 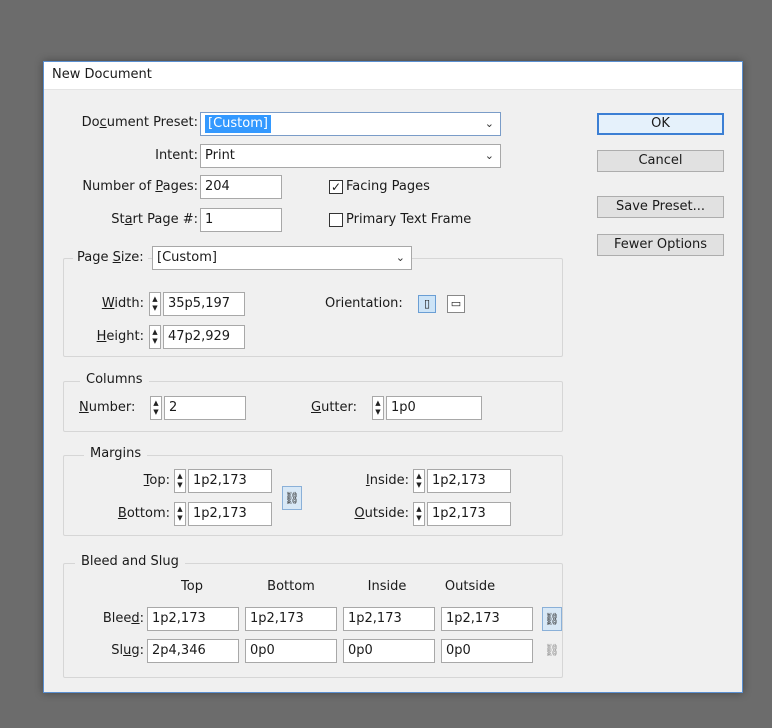 I want to click on primary-text-frame-label: Primary Text Frame, so click(x=409, y=219).